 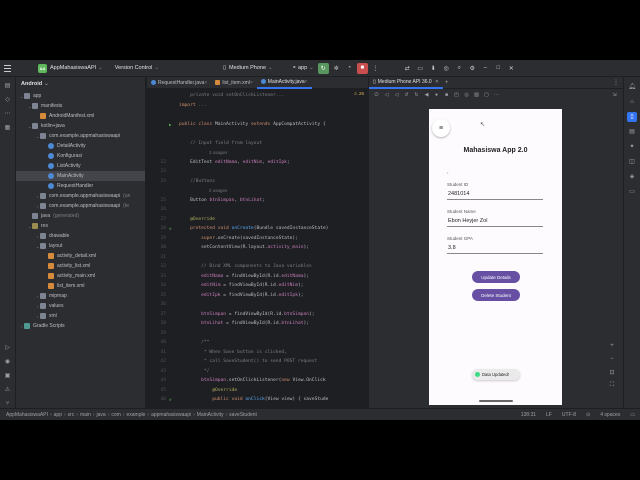 I want to click on add-device-icon: +, so click(x=447, y=83).